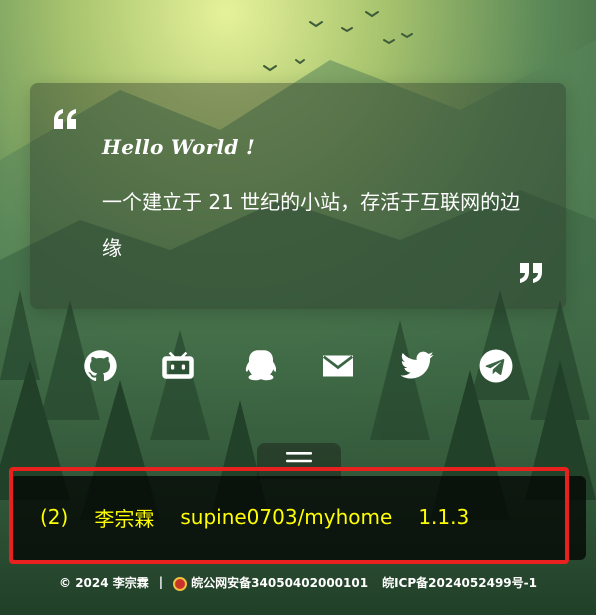 This screenshot has height=615, width=596. Describe the element at coordinates (459, 582) in the screenshot. I see `icp-record-link: 皖ICP备2024052499号-1` at that location.